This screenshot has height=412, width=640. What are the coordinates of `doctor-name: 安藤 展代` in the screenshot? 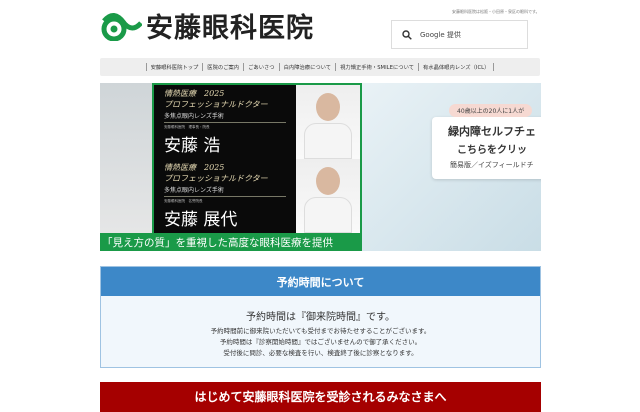 It's located at (201, 220).